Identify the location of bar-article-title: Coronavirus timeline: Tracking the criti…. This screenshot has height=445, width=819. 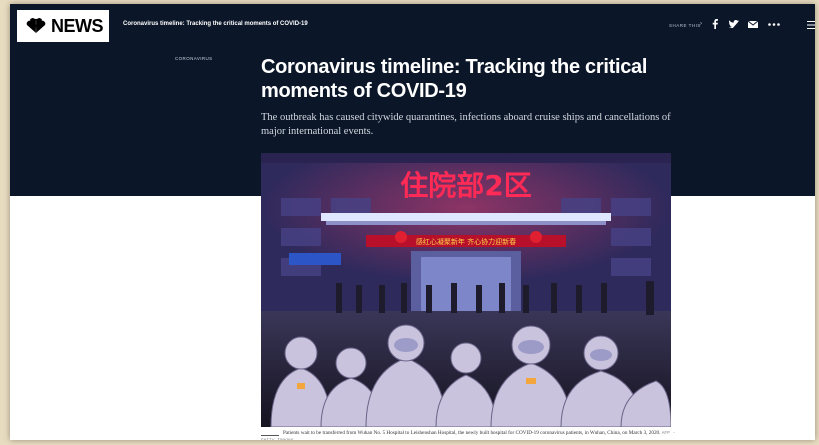
(215, 24).